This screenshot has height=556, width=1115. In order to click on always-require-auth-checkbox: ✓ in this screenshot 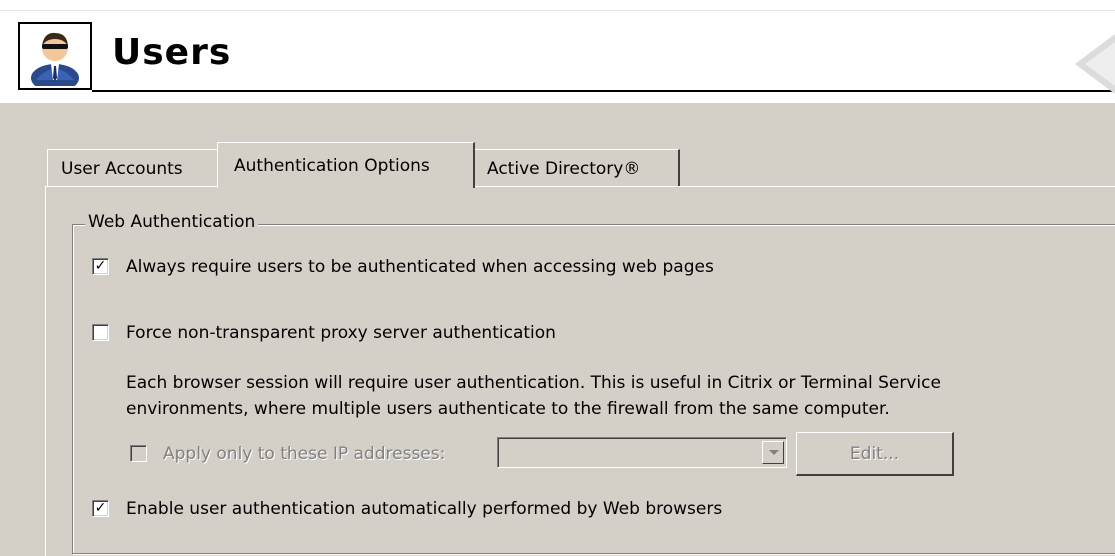, I will do `click(100, 266)`.